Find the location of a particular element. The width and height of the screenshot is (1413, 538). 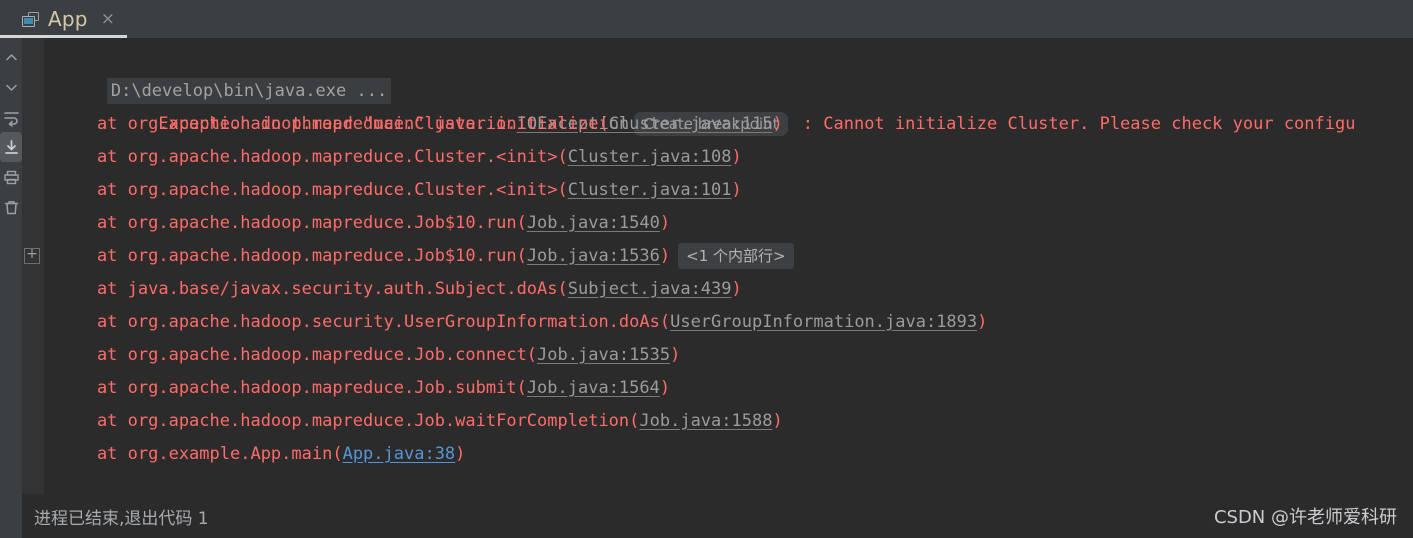

run-configuration-icon is located at coordinates (30, 19).